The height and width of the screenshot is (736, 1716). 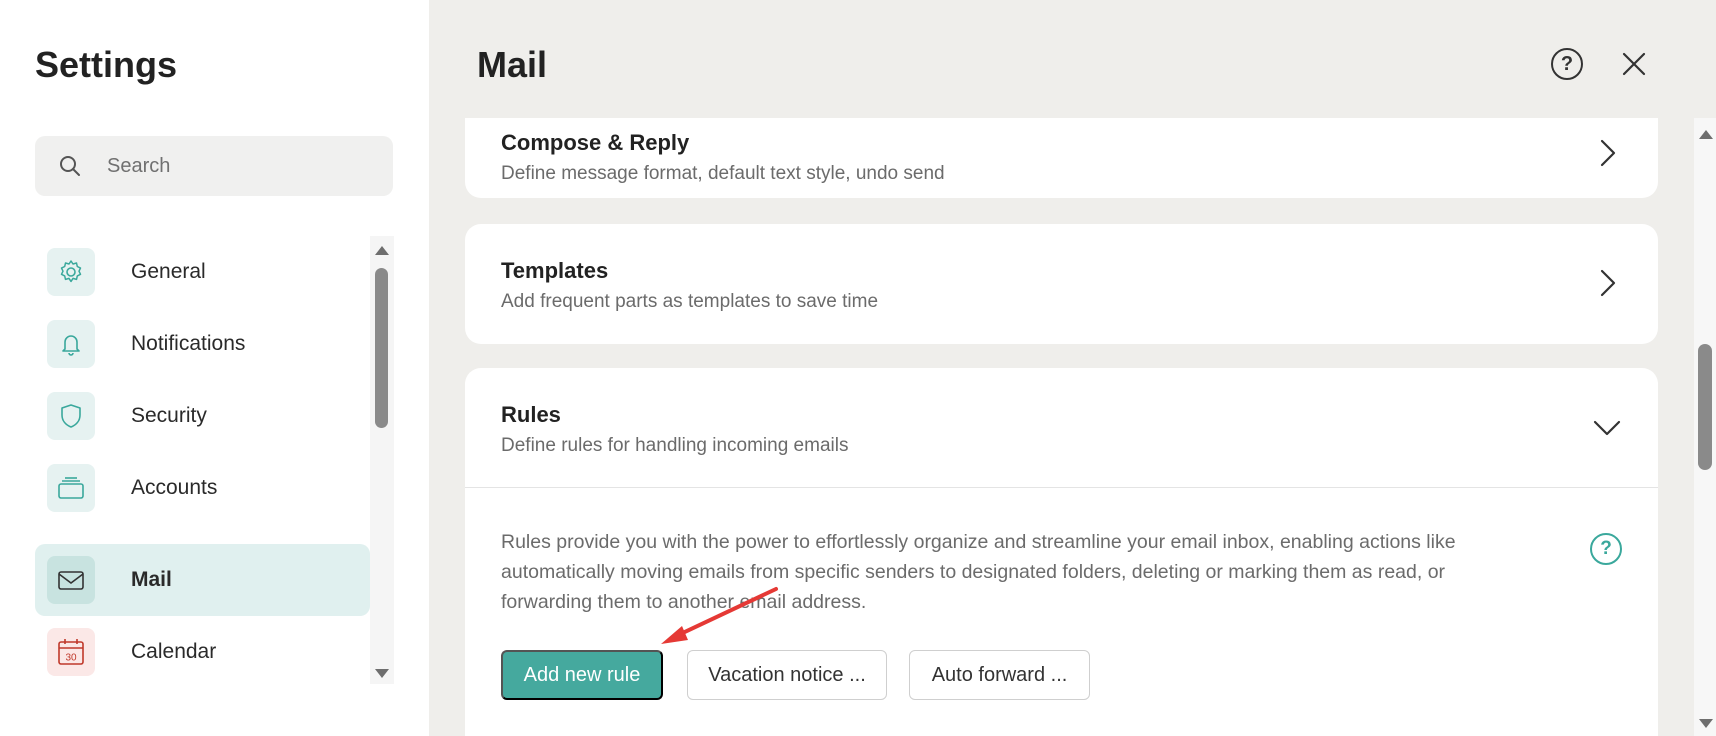 I want to click on settings-title: Settings, so click(x=106, y=64).